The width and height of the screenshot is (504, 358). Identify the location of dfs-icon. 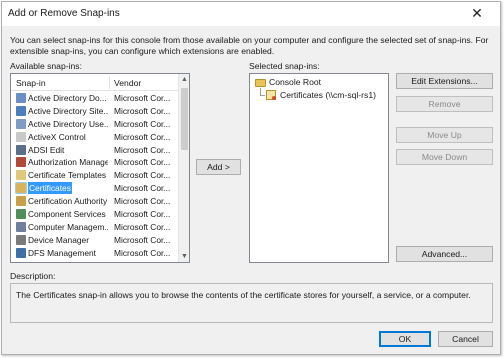
(21, 252).